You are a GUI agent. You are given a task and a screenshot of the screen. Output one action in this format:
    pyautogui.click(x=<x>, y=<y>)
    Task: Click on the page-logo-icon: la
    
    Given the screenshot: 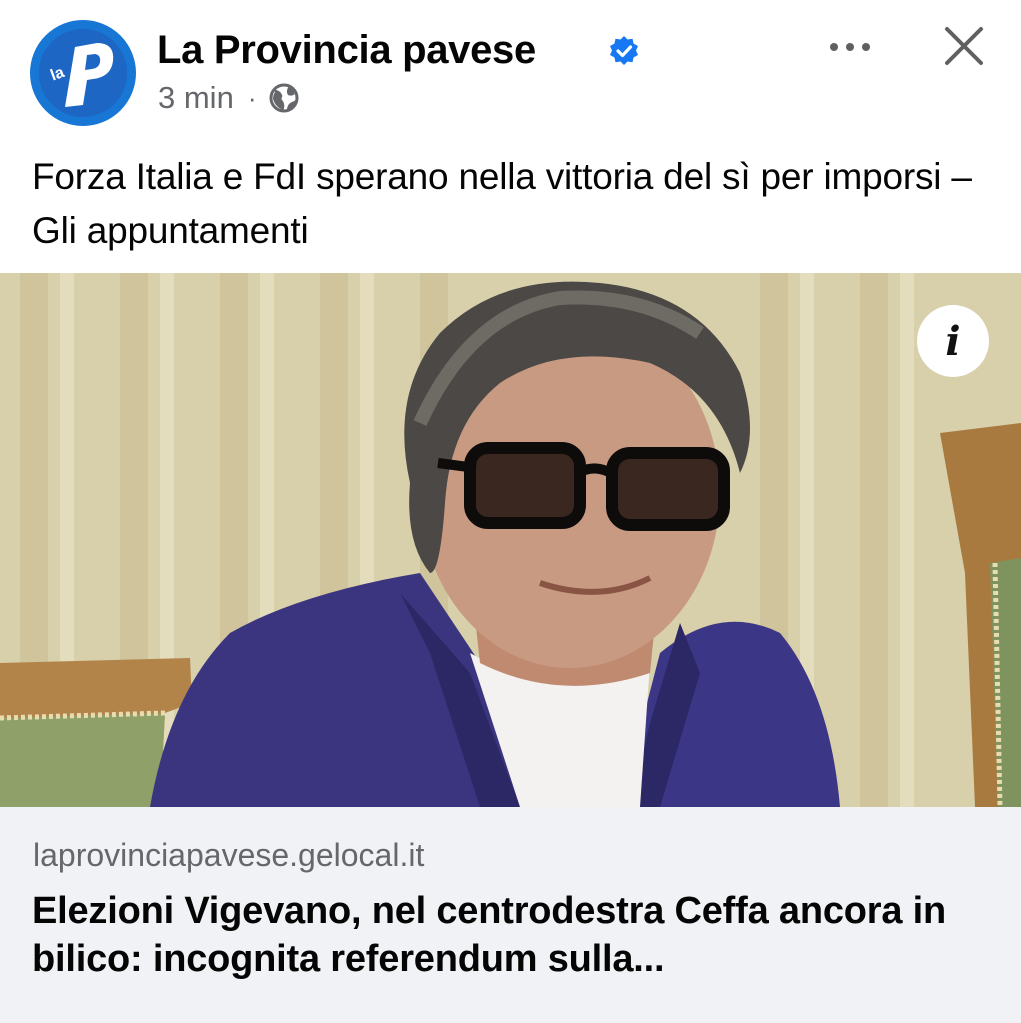 What is the action you would take?
    pyautogui.click(x=83, y=73)
    